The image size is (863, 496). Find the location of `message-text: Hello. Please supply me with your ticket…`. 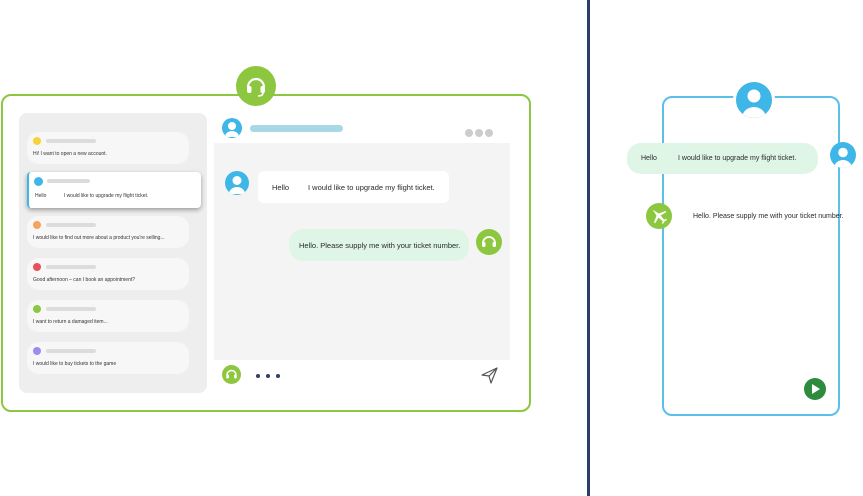

message-text: Hello. Please supply me with your ticket… is located at coordinates (380, 245).